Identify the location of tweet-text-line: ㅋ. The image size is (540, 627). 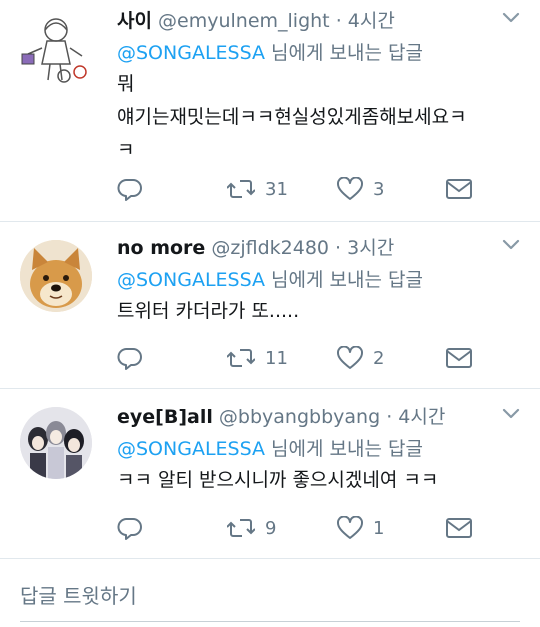
(126, 150).